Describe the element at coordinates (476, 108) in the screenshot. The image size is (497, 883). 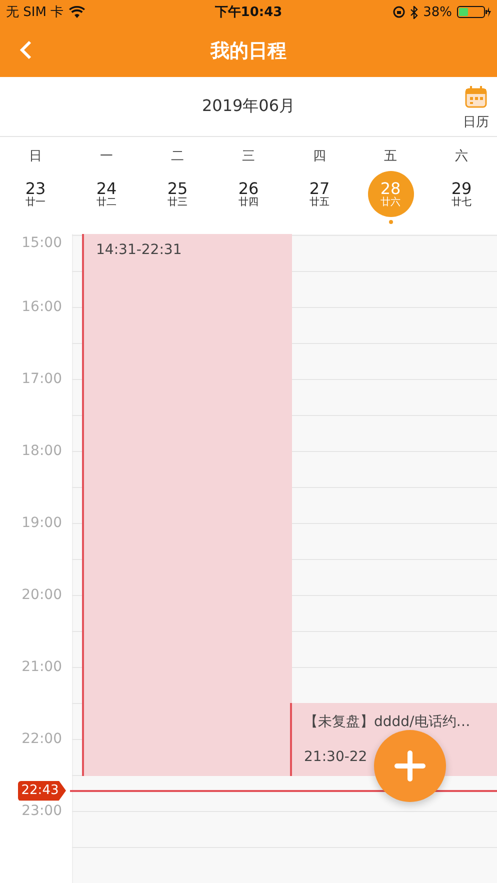
I see `calendar-button: 日历` at that location.